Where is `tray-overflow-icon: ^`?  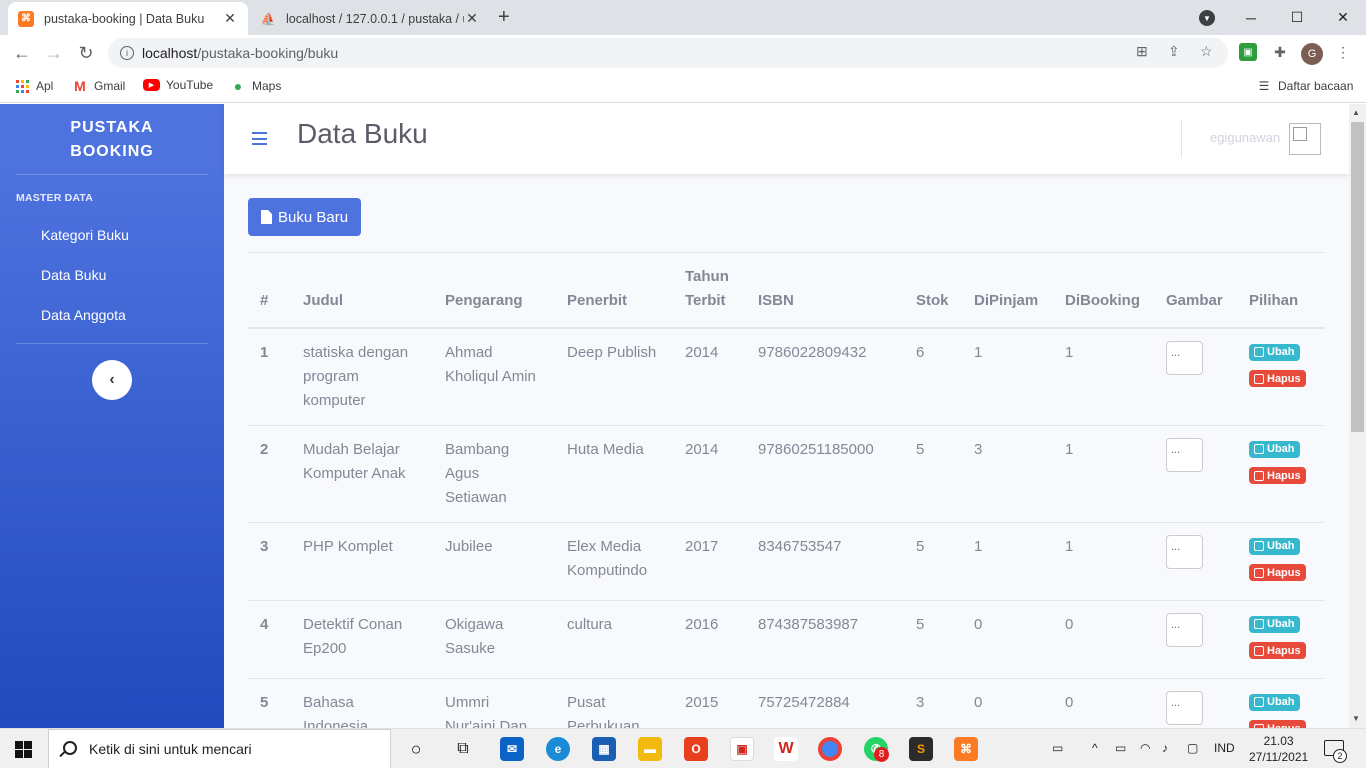
tray-overflow-icon: ^ is located at coordinates (1095, 748).